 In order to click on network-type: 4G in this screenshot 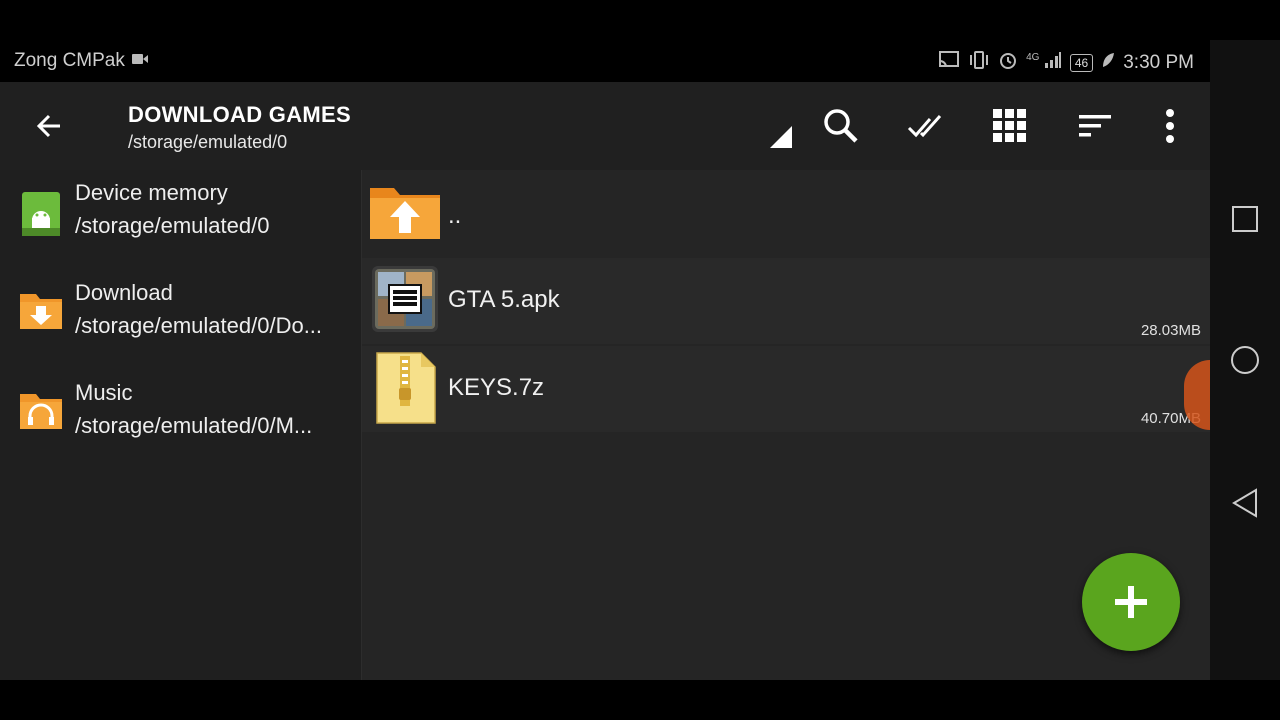, I will do `click(1033, 57)`.